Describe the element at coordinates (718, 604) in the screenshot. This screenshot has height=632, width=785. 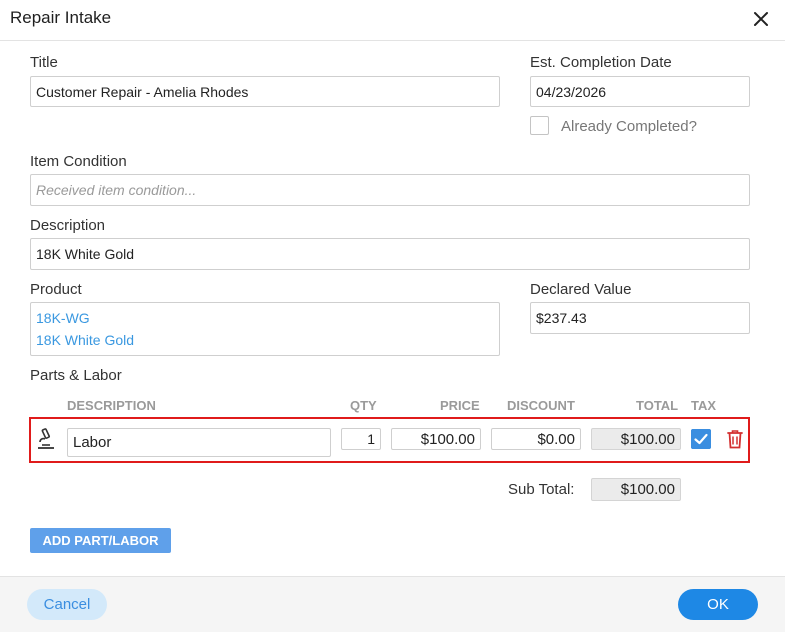
I see `ok-button: OK` at that location.